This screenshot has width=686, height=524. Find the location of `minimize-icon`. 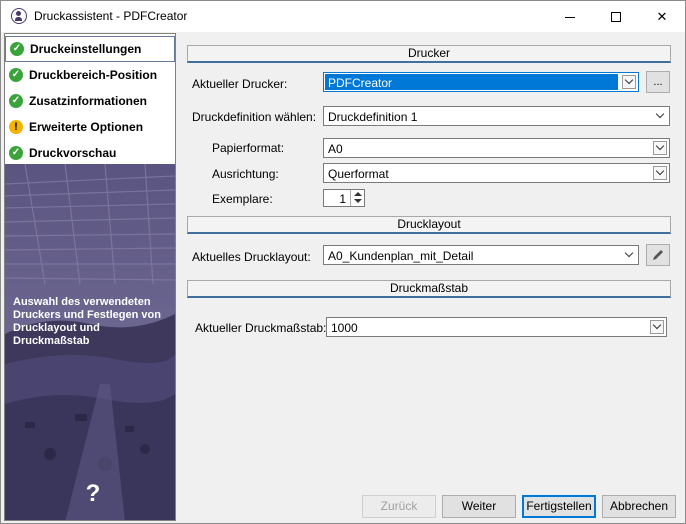

minimize-icon is located at coordinates (570, 17).